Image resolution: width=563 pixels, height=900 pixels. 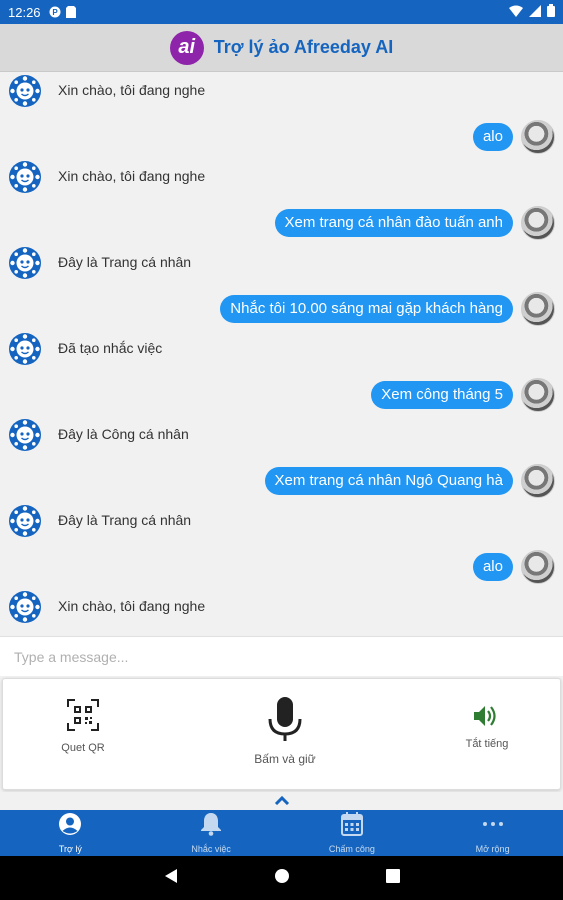 I want to click on tab-reminders: Nhắc việc, so click(x=211, y=833).